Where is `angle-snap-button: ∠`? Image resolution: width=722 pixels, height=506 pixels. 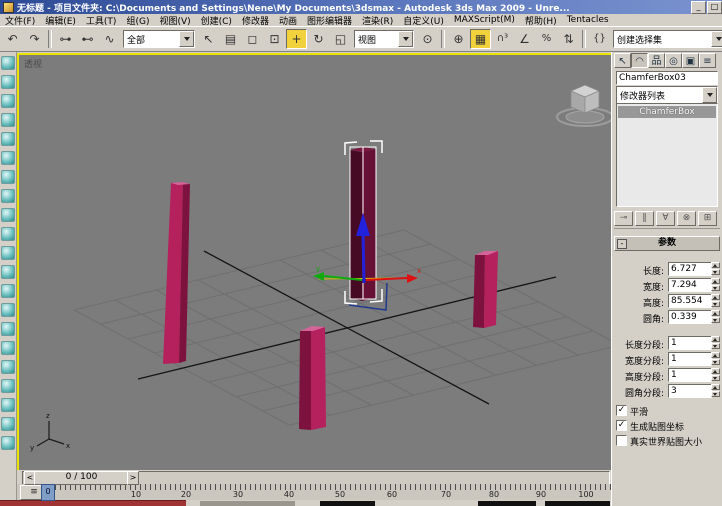
angle-snap-button: ∠ is located at coordinates (524, 39).